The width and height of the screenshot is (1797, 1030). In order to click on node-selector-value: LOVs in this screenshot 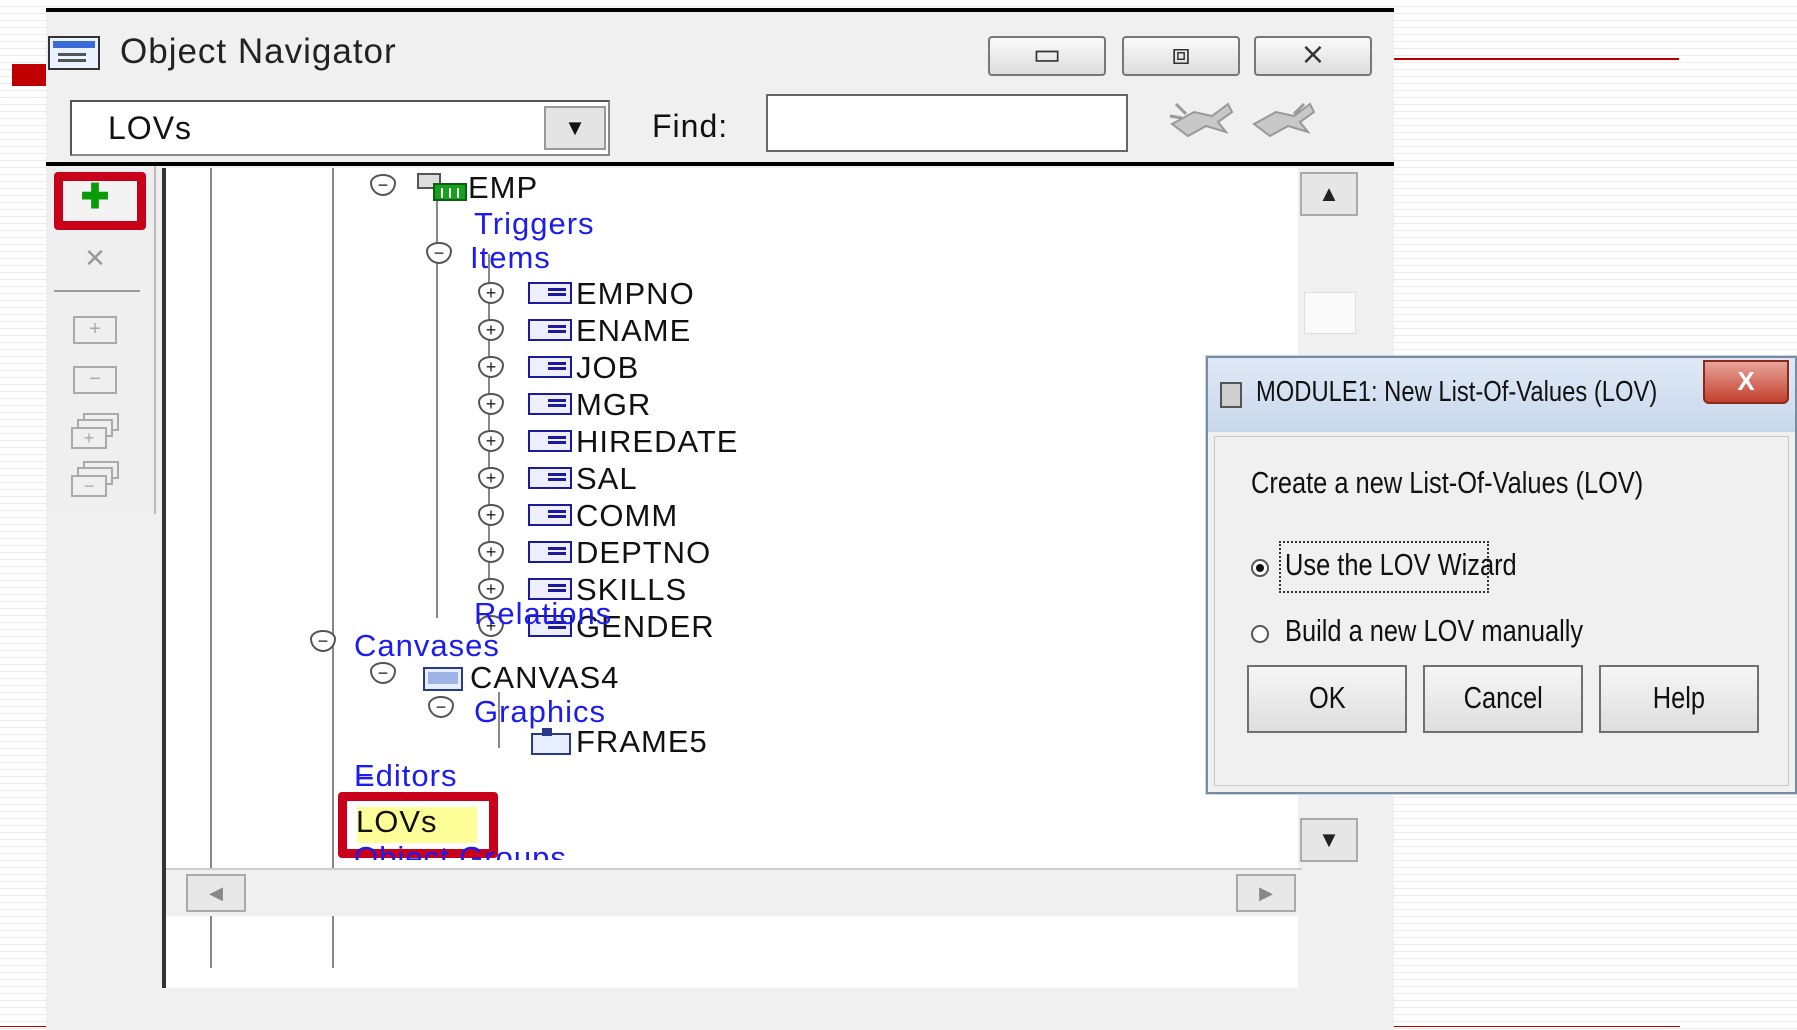, I will do `click(150, 128)`.